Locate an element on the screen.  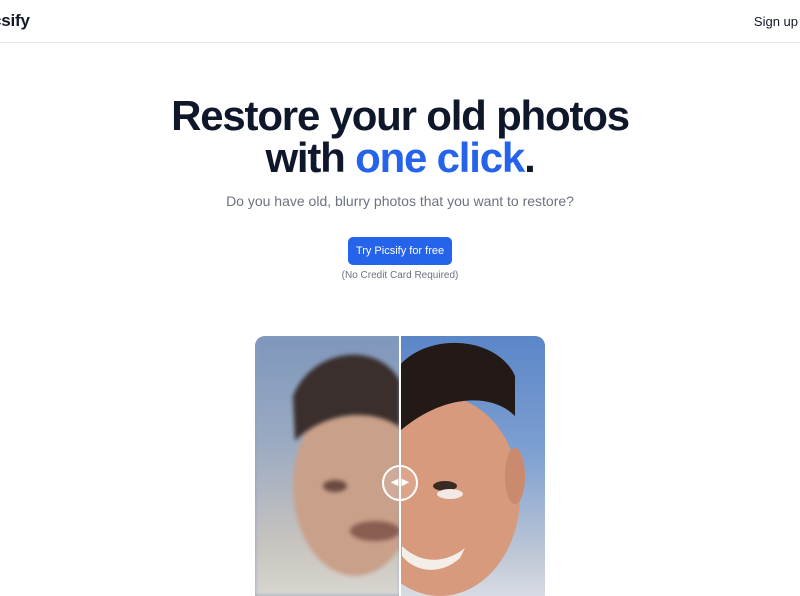
sign-up-link: Sign up is located at coordinates (776, 21).